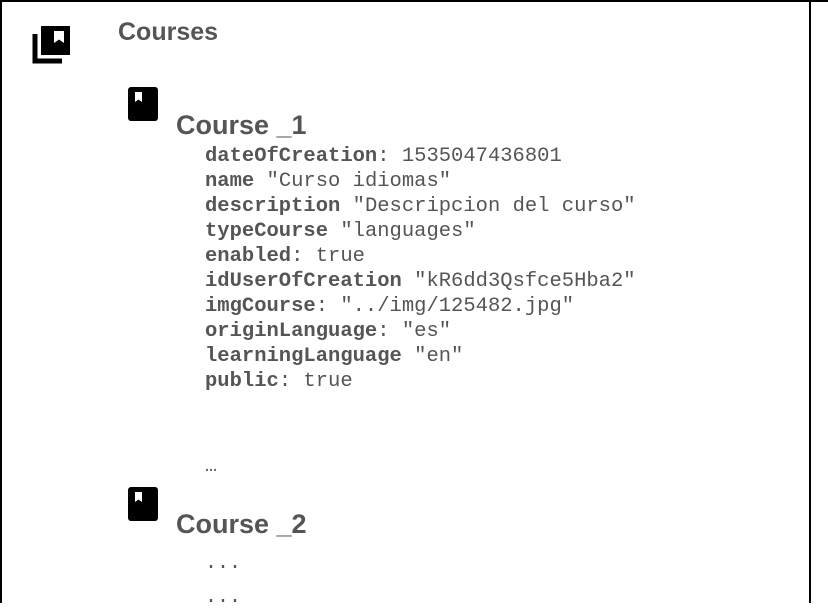 This screenshot has width=828, height=609. What do you see at coordinates (810, 301) in the screenshot?
I see `frame-right-border` at bounding box center [810, 301].